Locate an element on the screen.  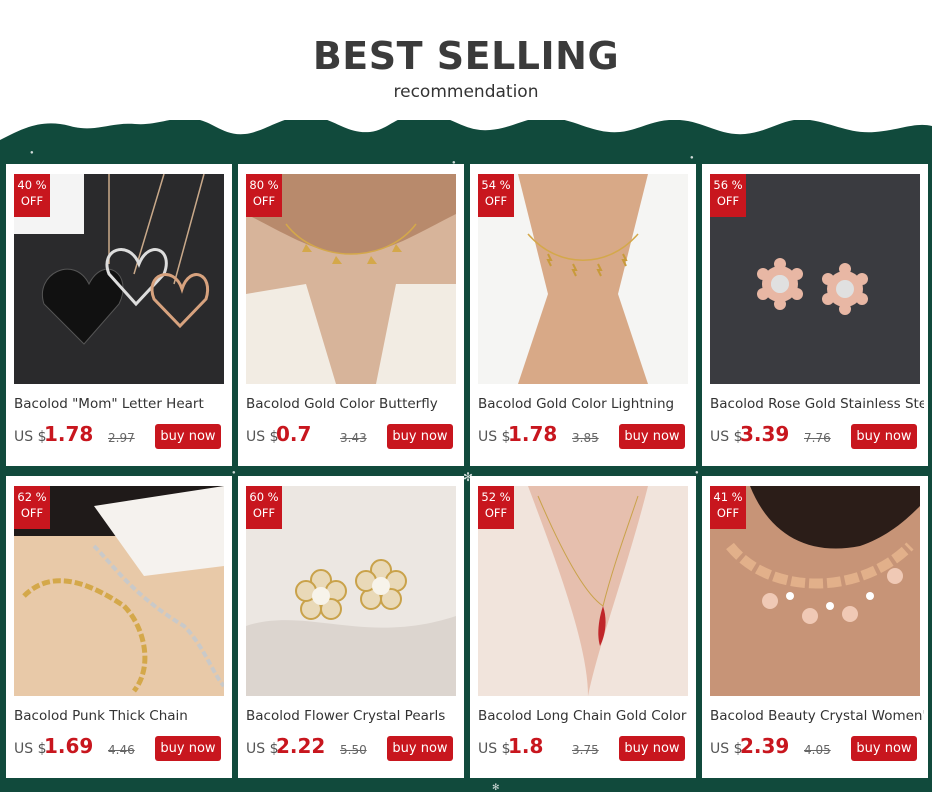
discount-badge: 40 % OFF is located at coordinates (32, 195).